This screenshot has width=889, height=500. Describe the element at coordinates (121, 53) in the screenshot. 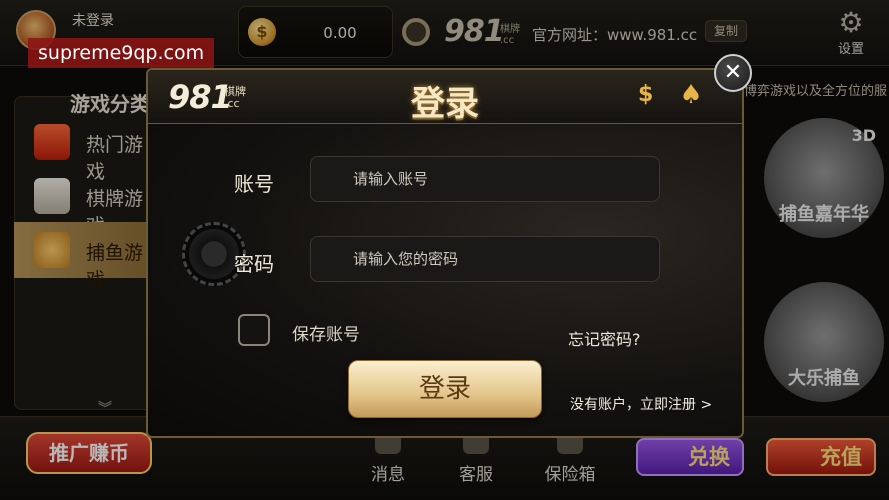

I see `watermark-banner: supreme9qp.com` at that location.